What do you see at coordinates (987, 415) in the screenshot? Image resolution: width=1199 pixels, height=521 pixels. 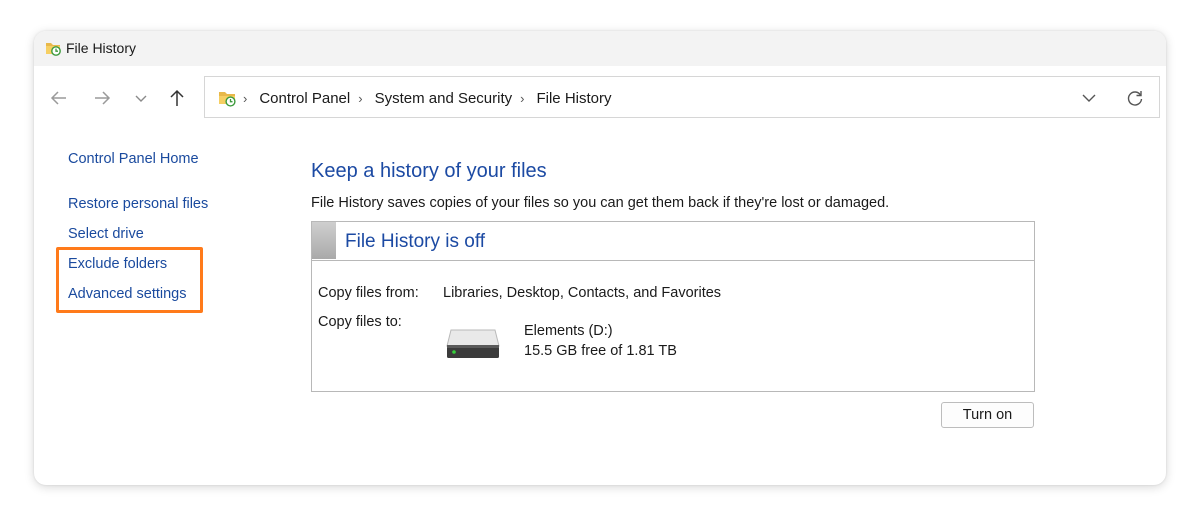 I see `turn-on-button: Turn on` at bounding box center [987, 415].